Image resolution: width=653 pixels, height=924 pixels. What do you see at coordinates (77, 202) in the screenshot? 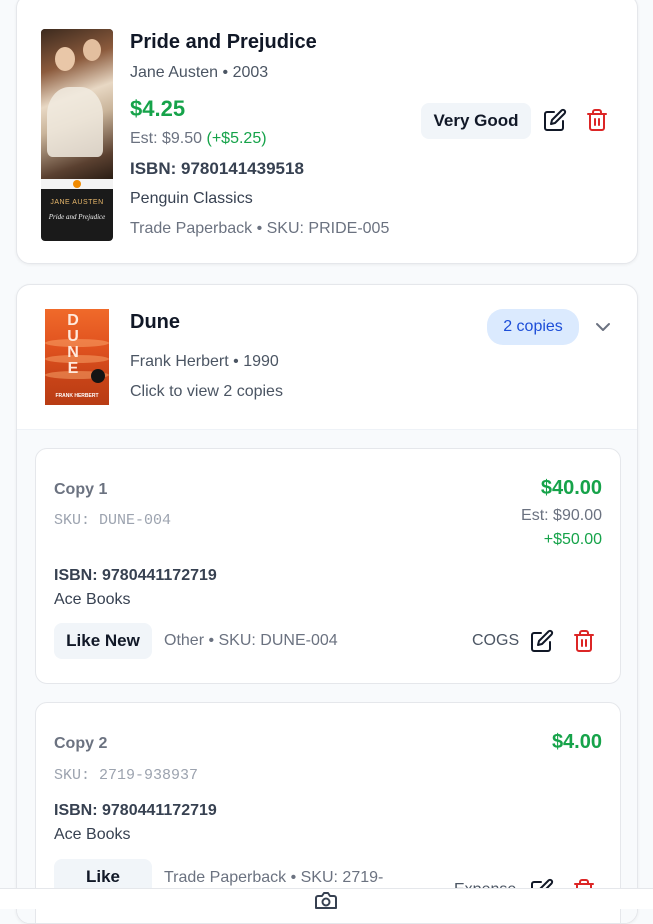
I see `cover-author-text: JANE AUSTEN` at bounding box center [77, 202].